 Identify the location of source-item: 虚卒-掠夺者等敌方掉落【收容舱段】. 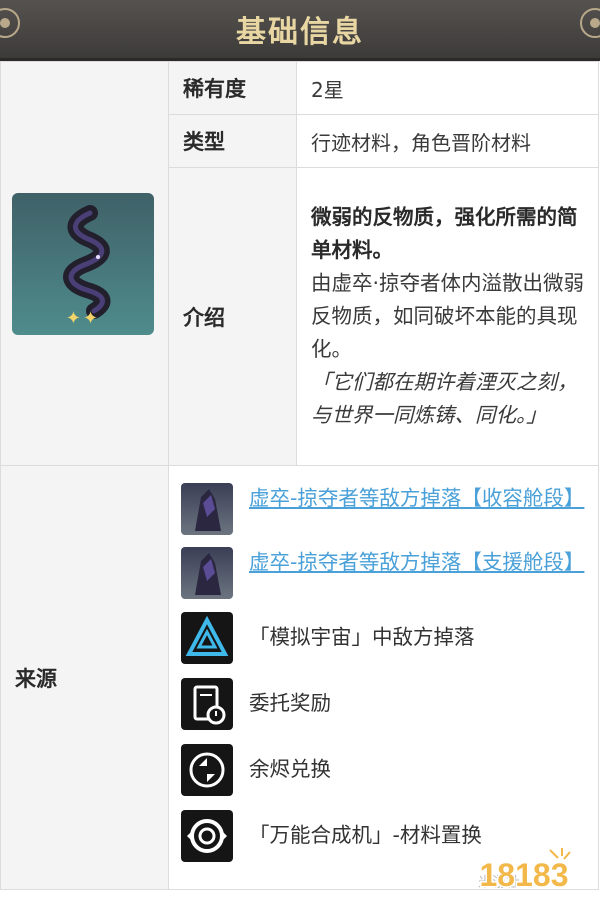
(389, 508).